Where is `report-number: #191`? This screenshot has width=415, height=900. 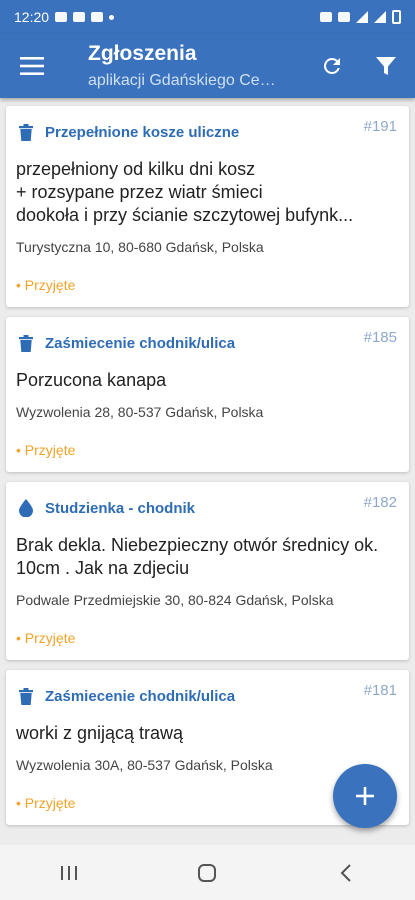
report-number: #191 is located at coordinates (380, 126).